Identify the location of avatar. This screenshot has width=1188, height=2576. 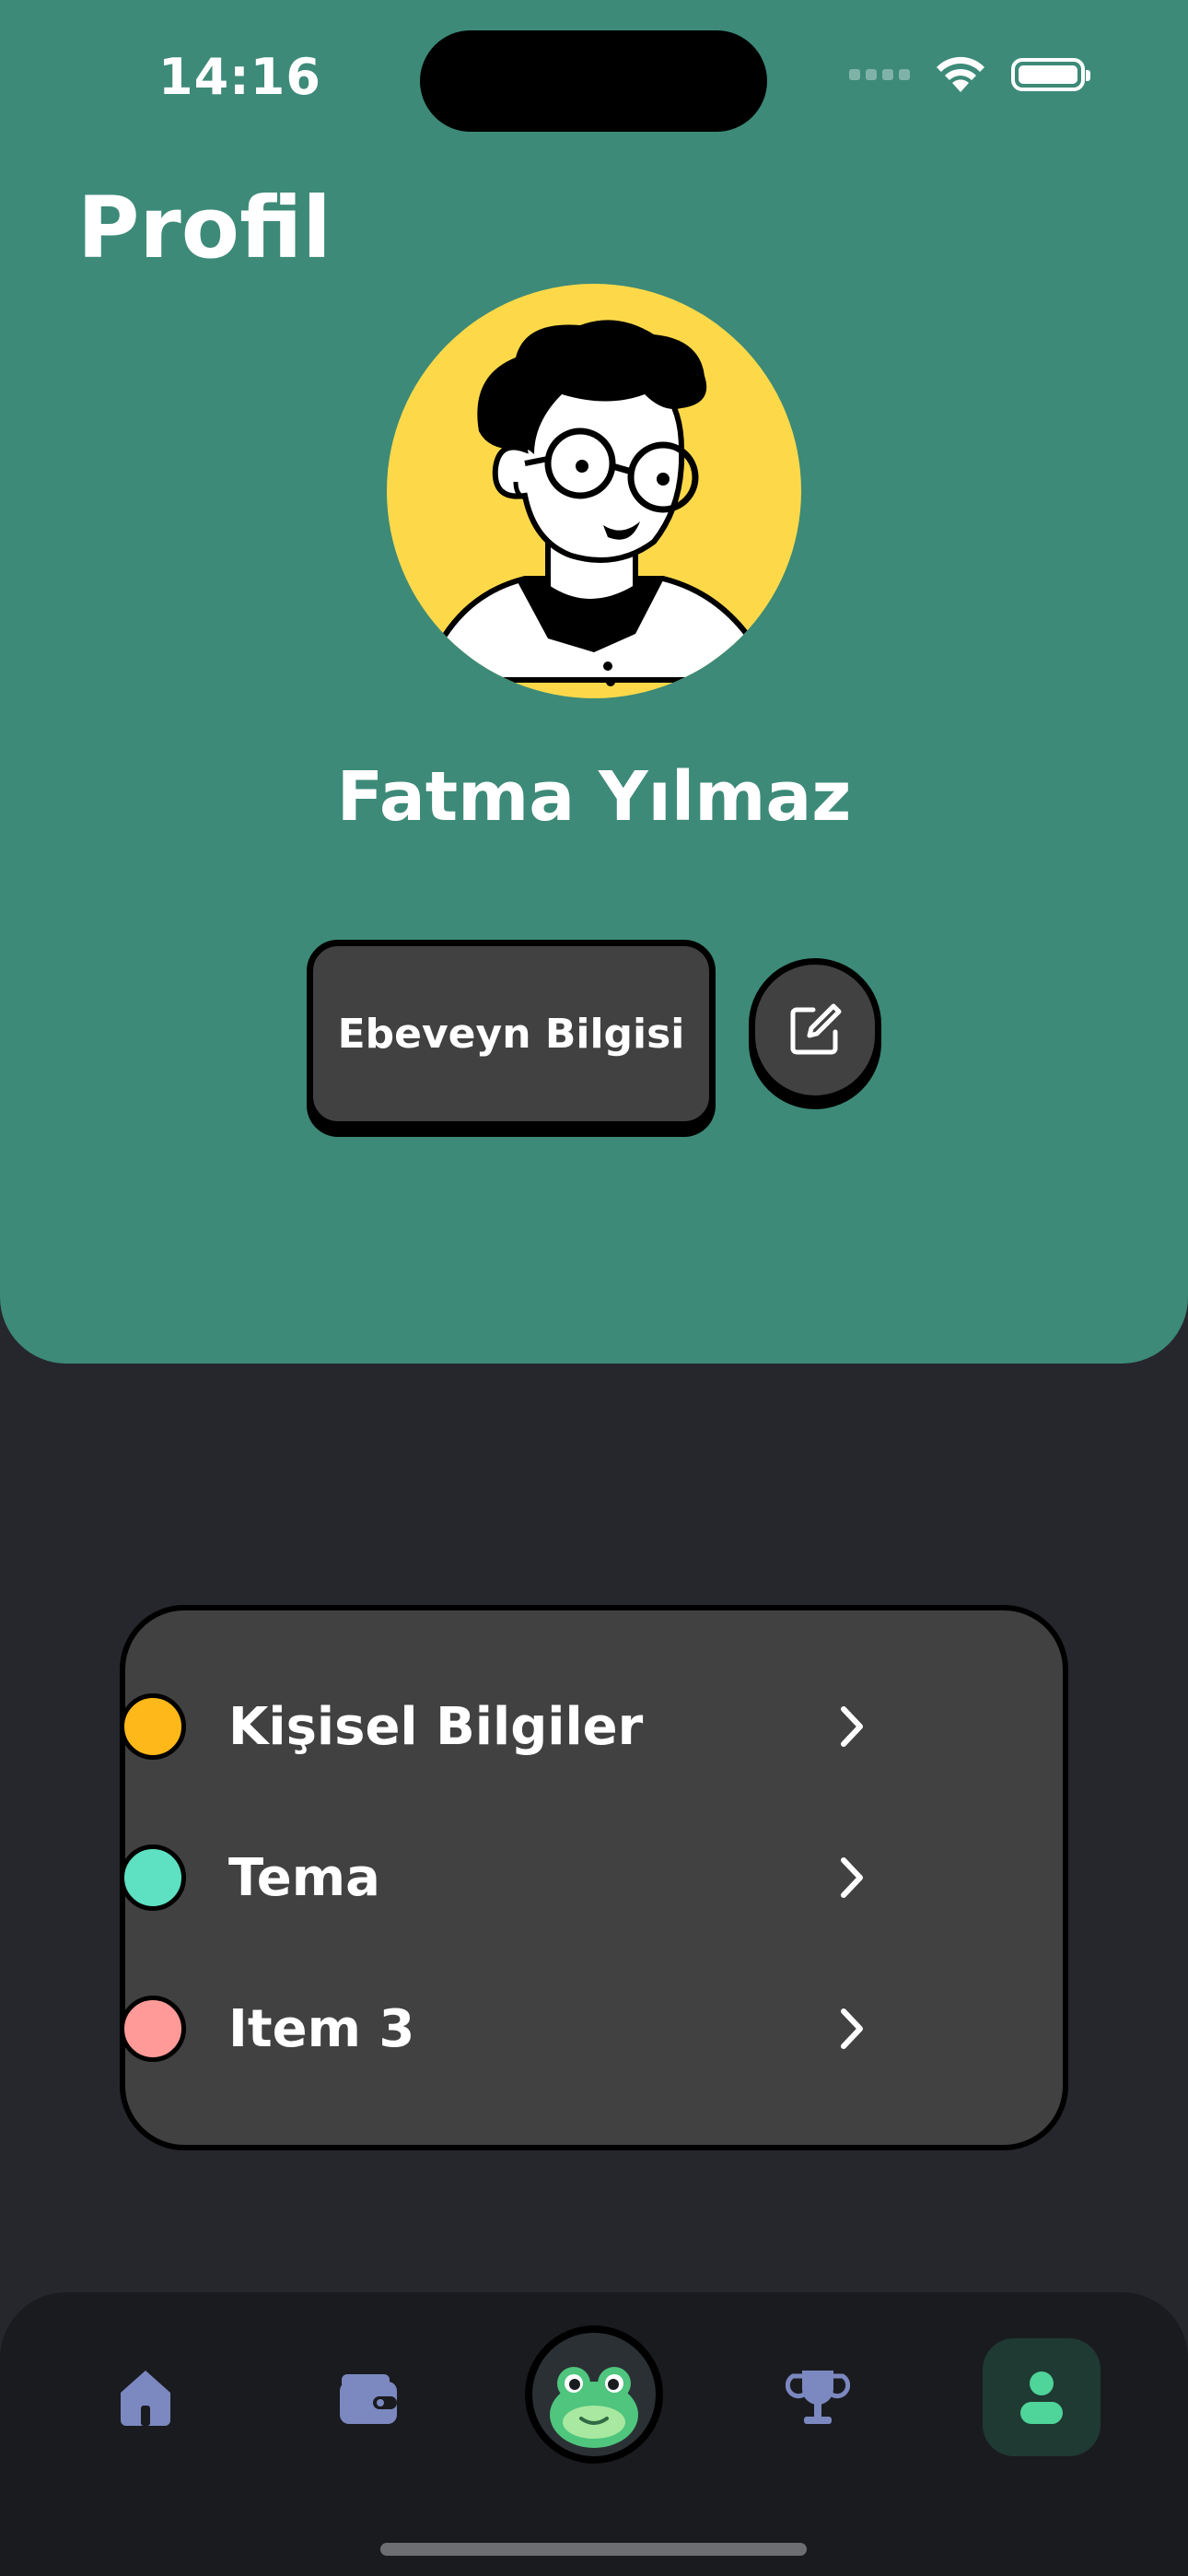
(594, 491).